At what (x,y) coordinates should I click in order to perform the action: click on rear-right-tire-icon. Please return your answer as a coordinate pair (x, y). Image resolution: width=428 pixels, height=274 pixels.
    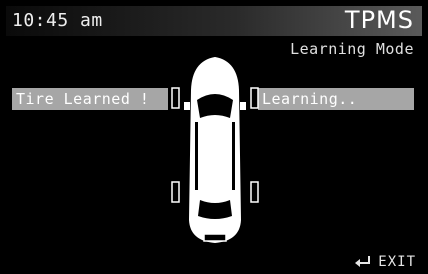
    Looking at the image, I should click on (254, 192).